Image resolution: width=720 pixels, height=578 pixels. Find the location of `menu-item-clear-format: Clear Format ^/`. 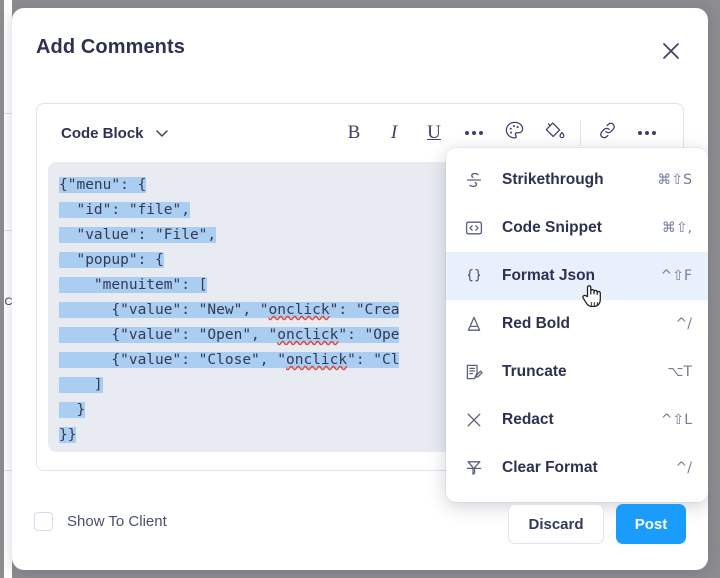

menu-item-clear-format: Clear Format ^/ is located at coordinates (577, 468).